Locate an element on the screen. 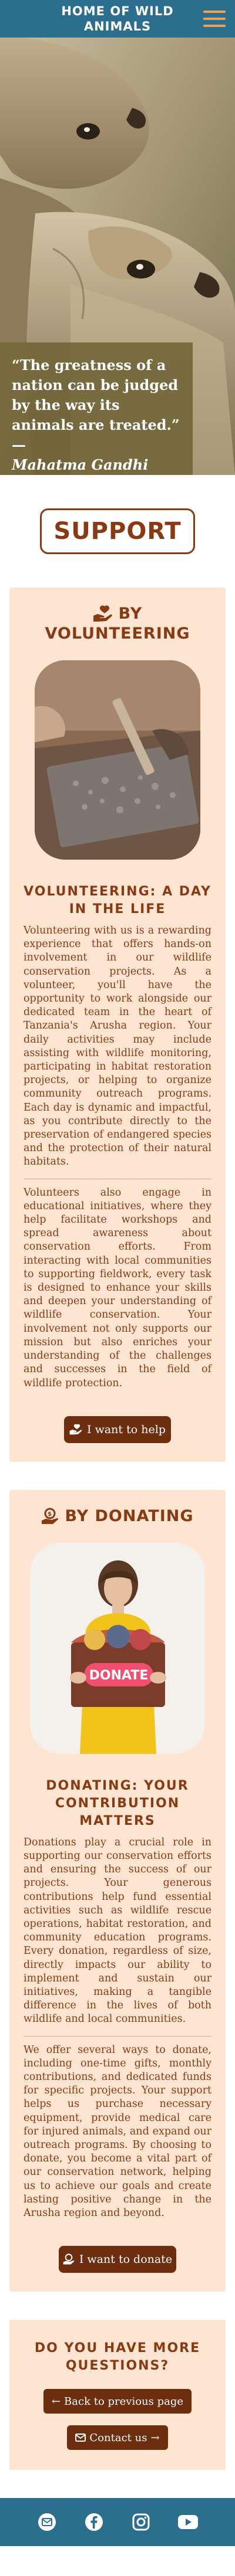 The width and height of the screenshot is (235, 2576). support-heading-wrap: SUPPORT is located at coordinates (117, 531).